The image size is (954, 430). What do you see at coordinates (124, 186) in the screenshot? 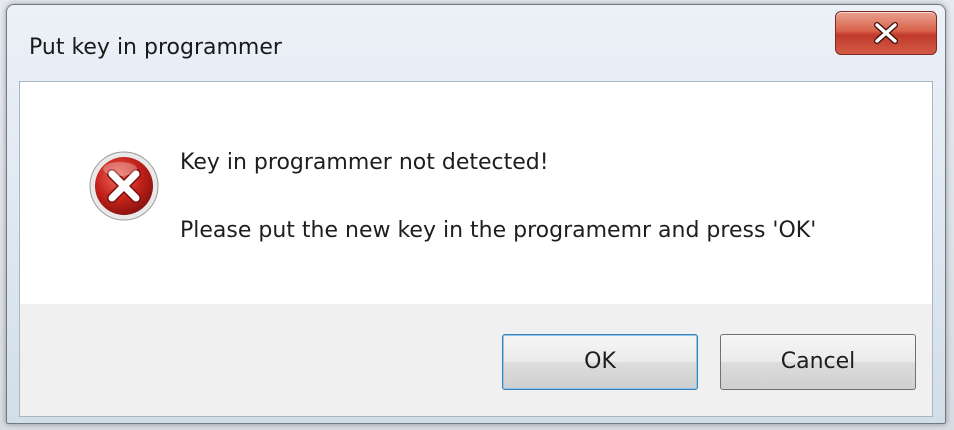
I see `error-icon` at bounding box center [124, 186].